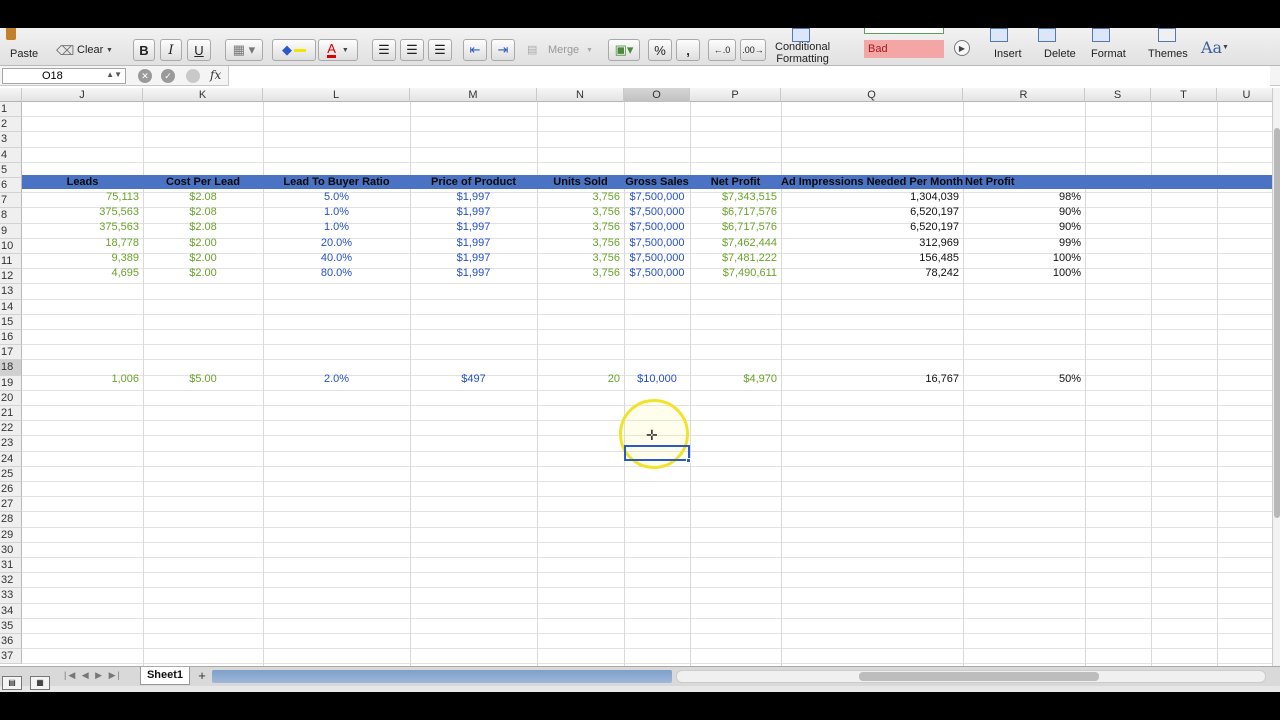 This screenshot has width=1280, height=720. I want to click on increase-decimal-button: ←.0, so click(722, 50).